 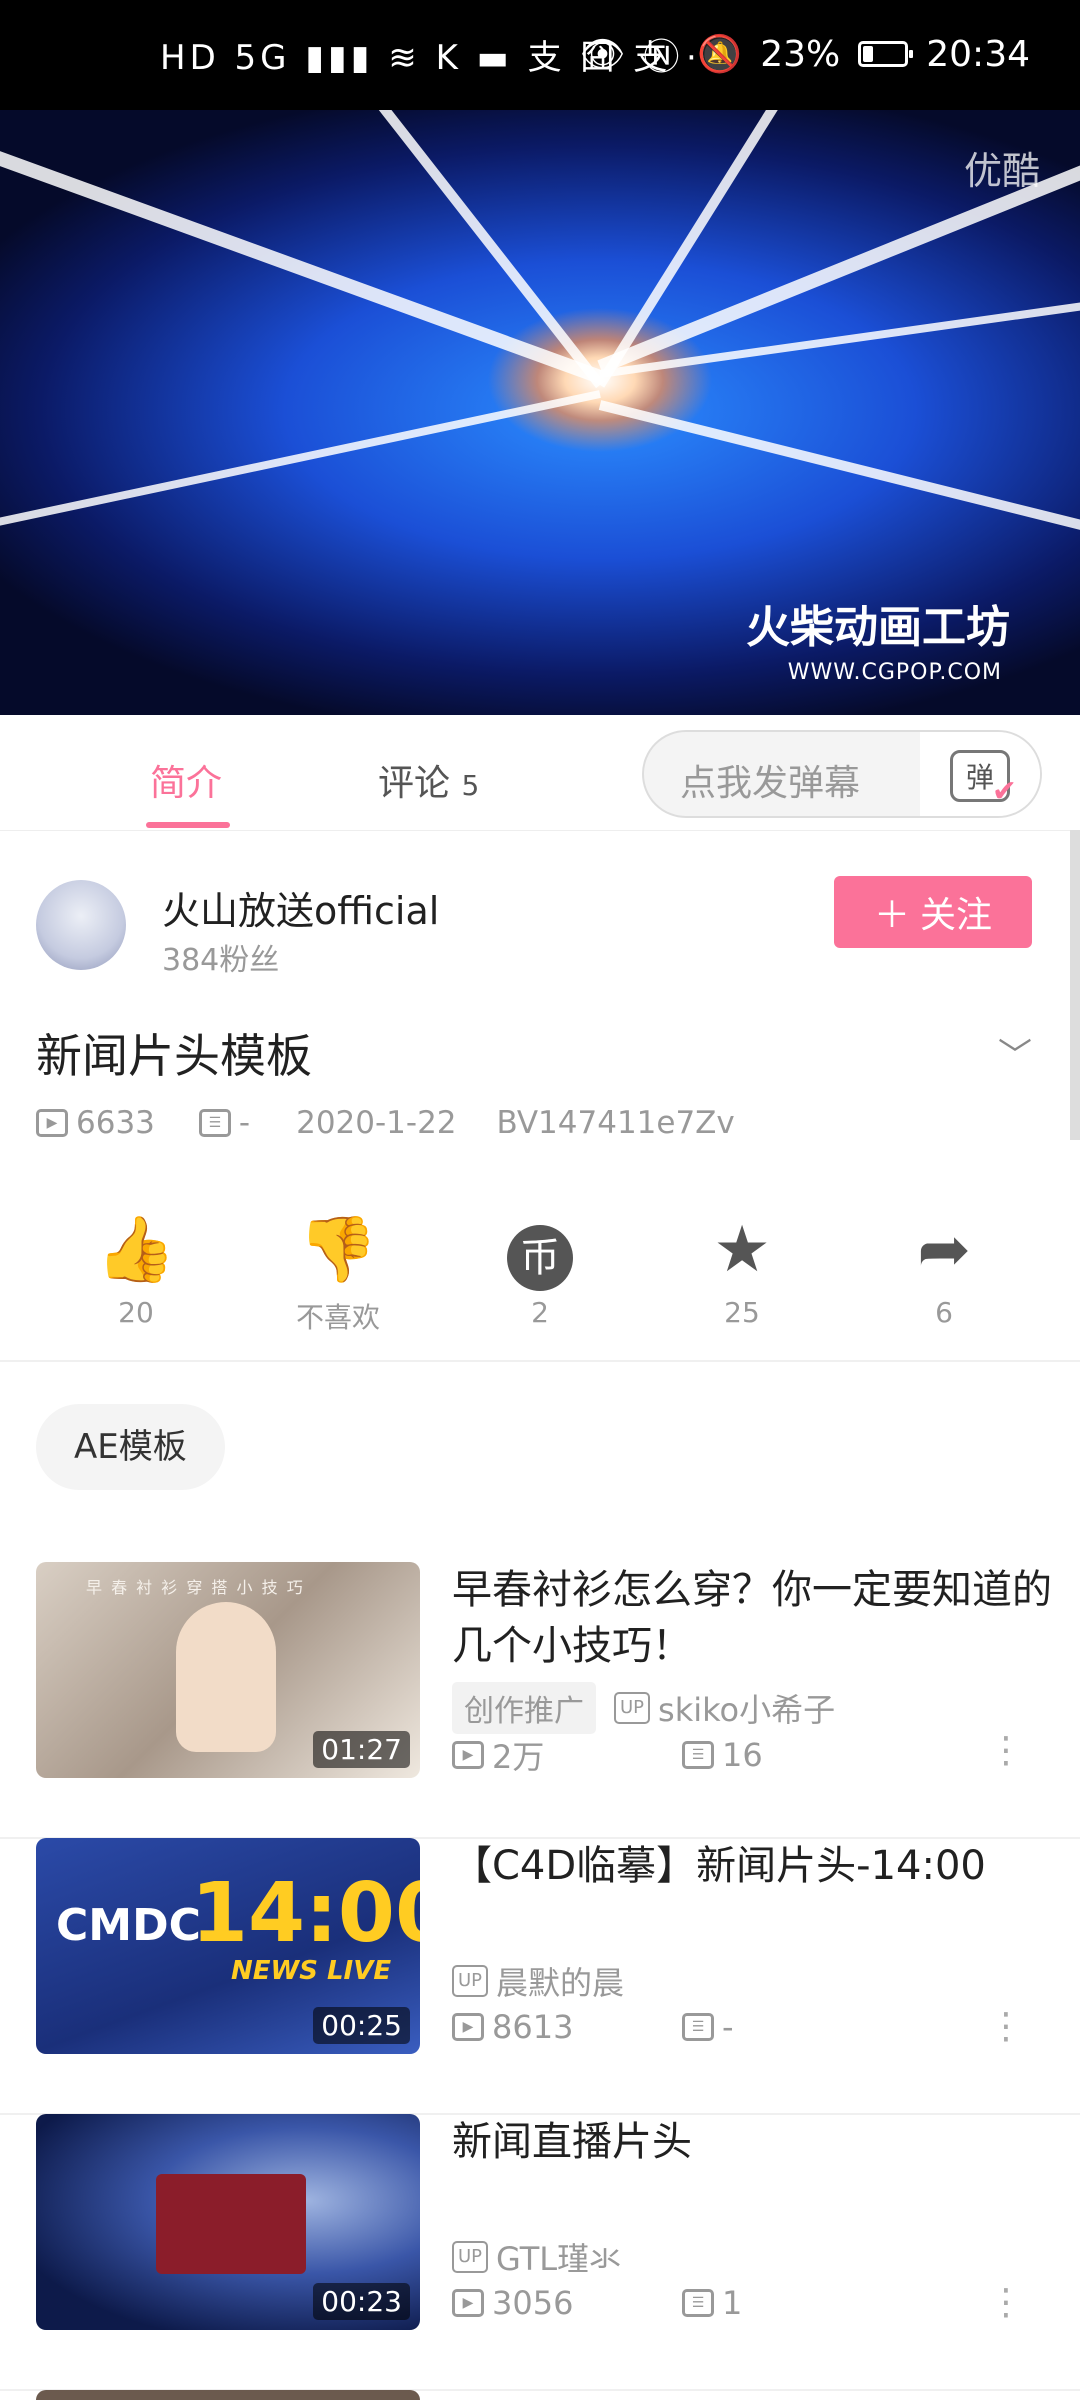 I want to click on favorite-button: ★ 25, so click(x=742, y=1269).